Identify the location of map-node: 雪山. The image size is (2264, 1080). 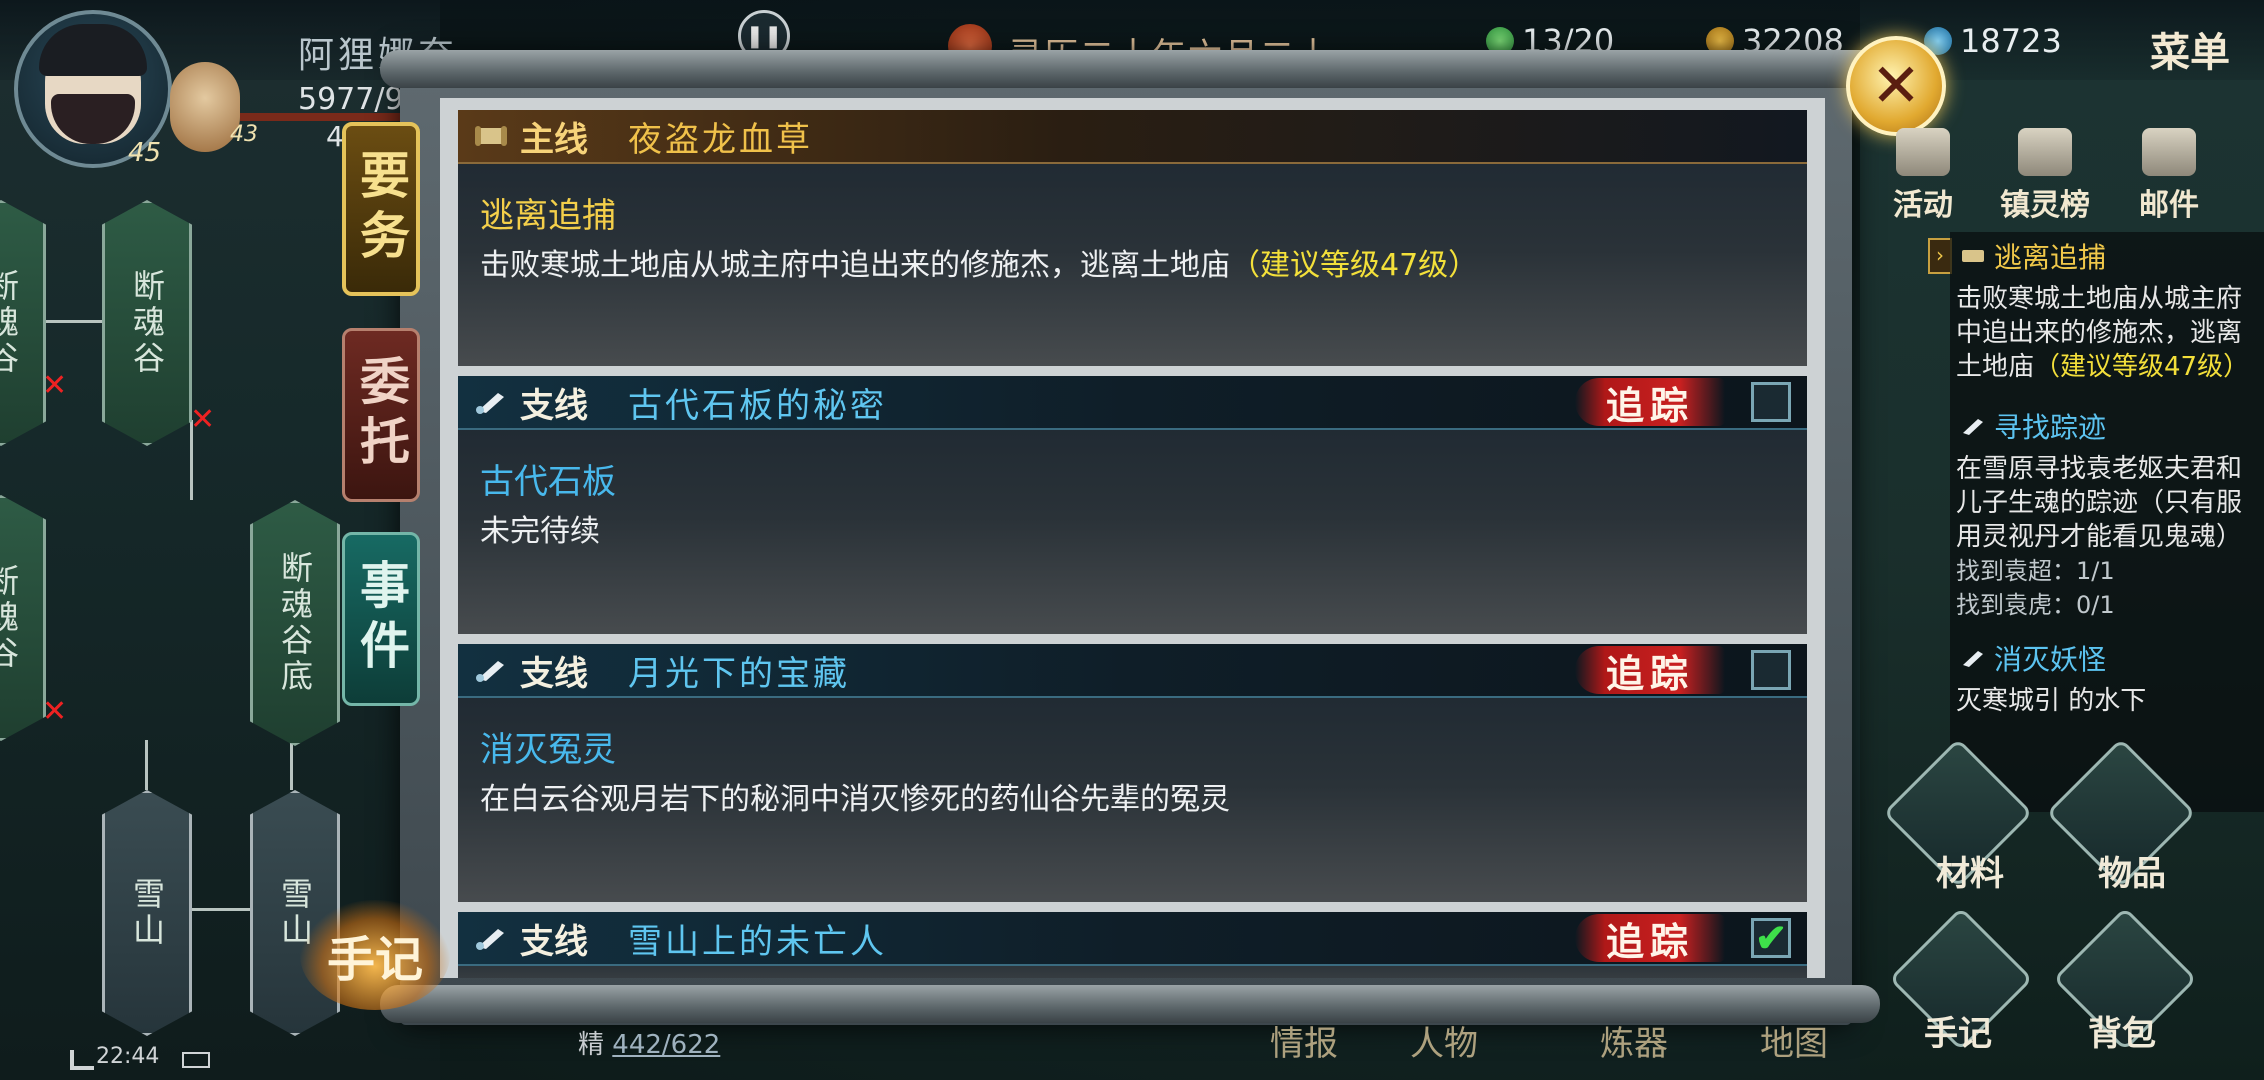
(147, 913).